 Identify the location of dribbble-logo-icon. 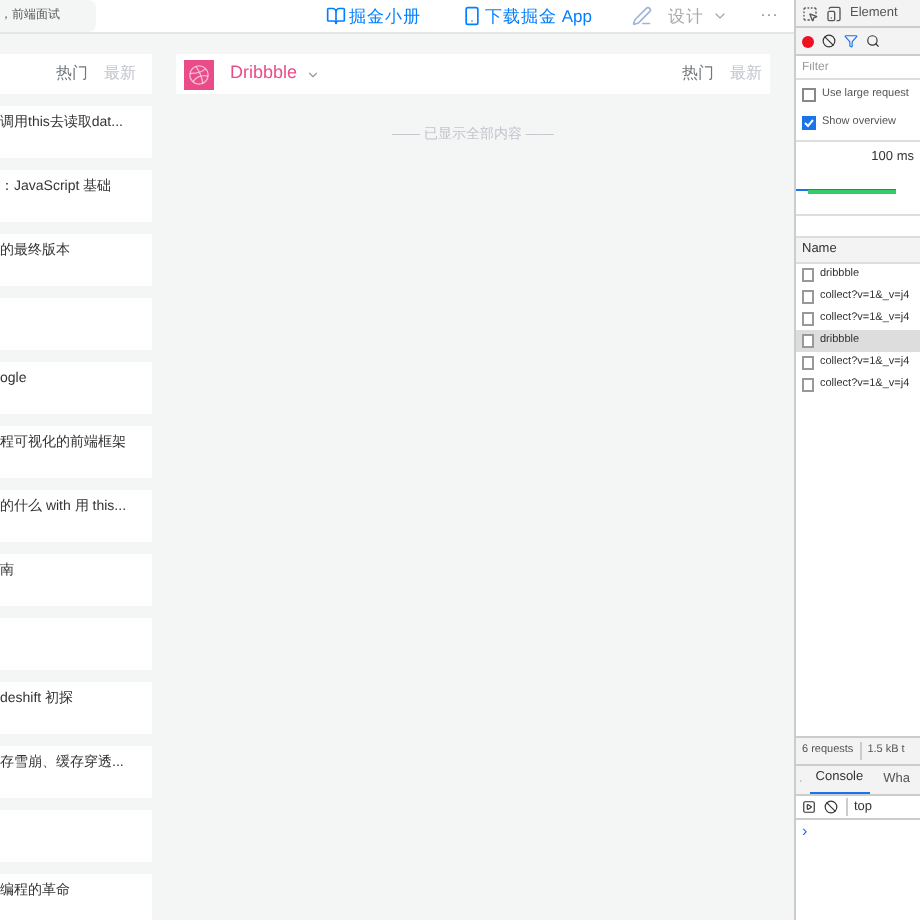
(199, 74).